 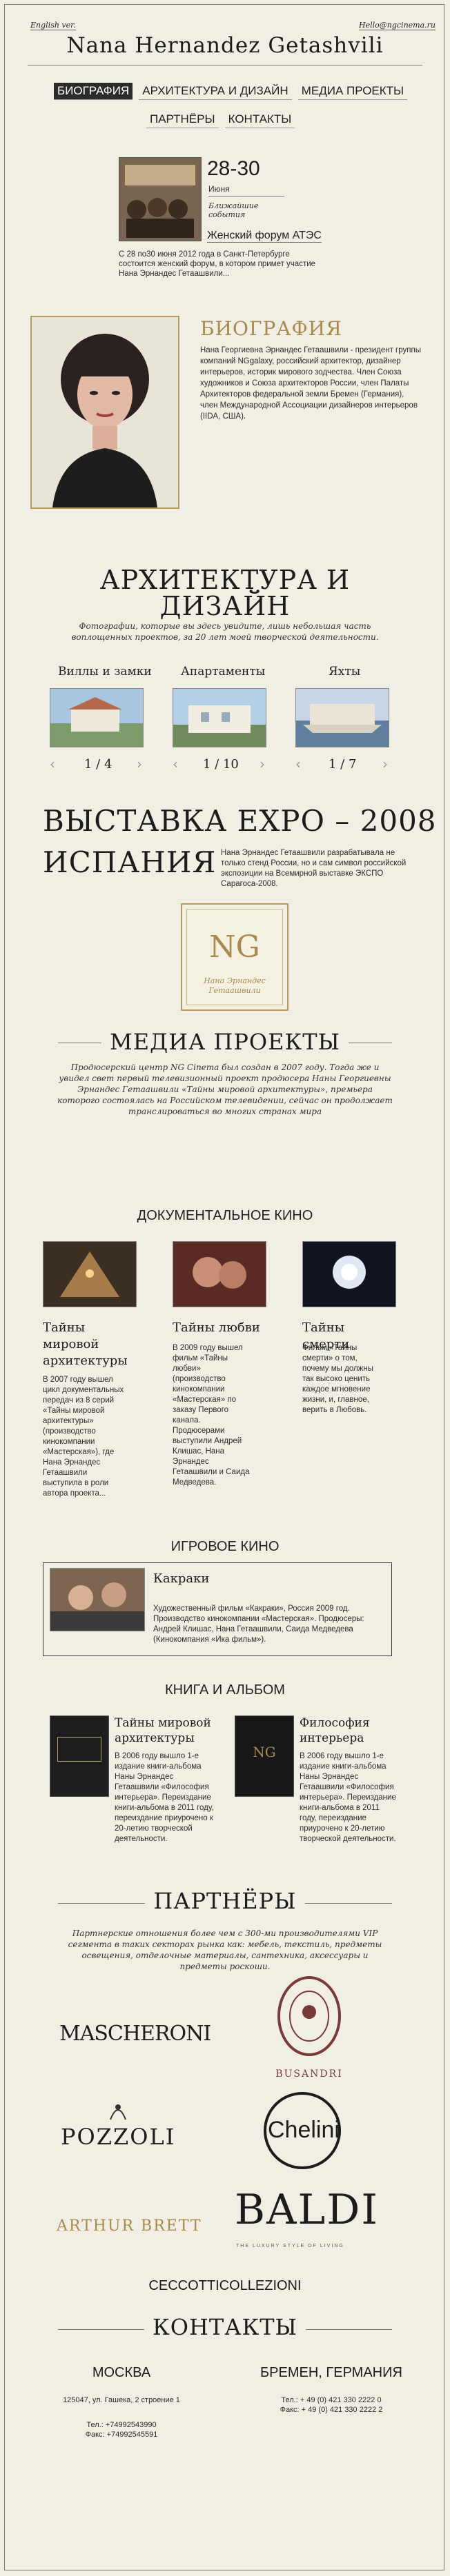 I want to click on nav-item-architecture: АРХИТЕКТУРА И ДИЗАЙН, so click(x=215, y=91).